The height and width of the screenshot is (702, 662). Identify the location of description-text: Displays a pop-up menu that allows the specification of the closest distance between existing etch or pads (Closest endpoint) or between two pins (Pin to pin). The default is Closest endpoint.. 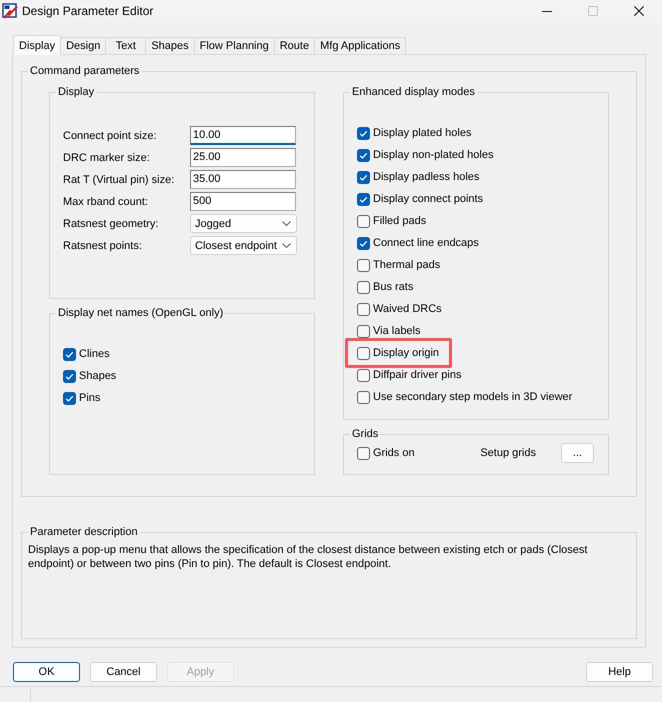
(307, 557).